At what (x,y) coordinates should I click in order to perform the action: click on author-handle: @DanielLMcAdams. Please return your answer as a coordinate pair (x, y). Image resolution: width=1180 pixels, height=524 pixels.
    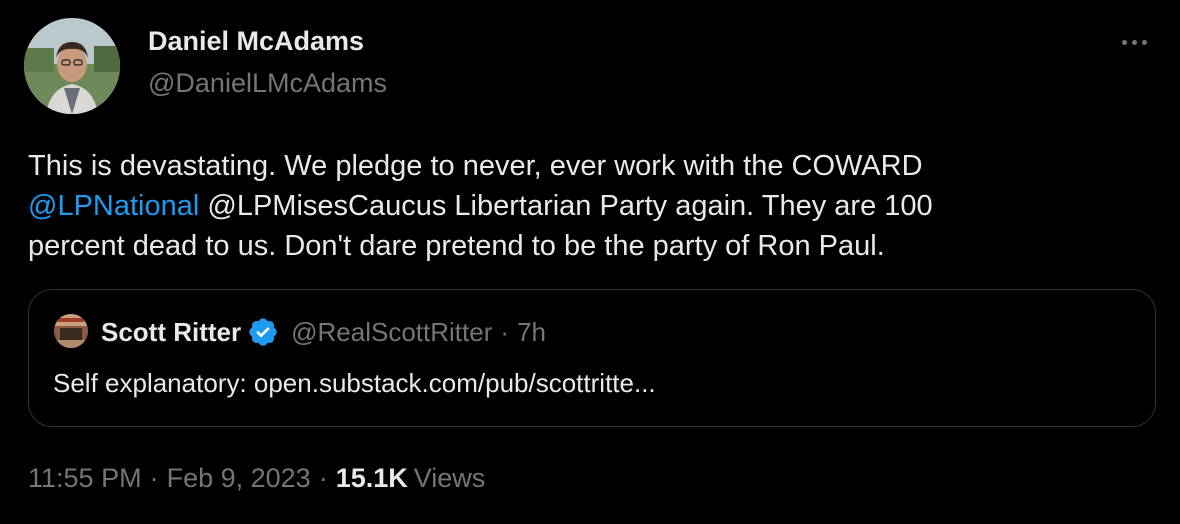
    Looking at the image, I should click on (267, 83).